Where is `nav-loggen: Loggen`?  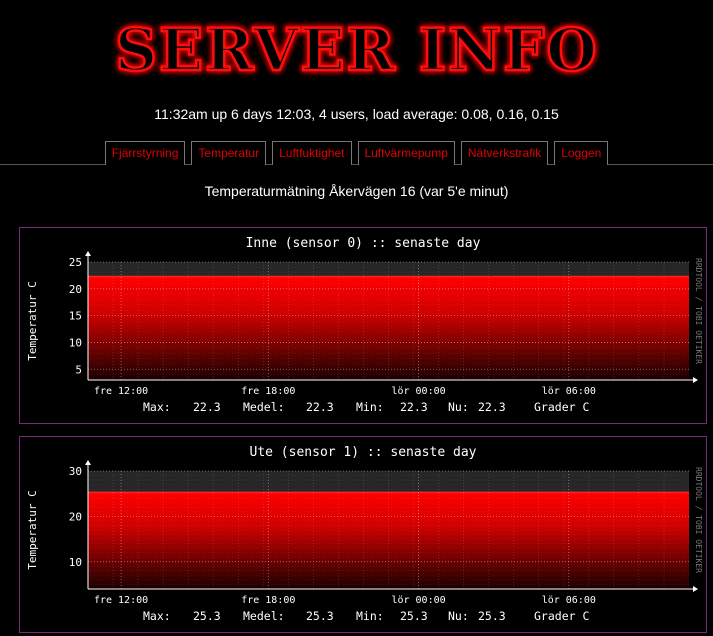
nav-loggen: Loggen is located at coordinates (581, 153).